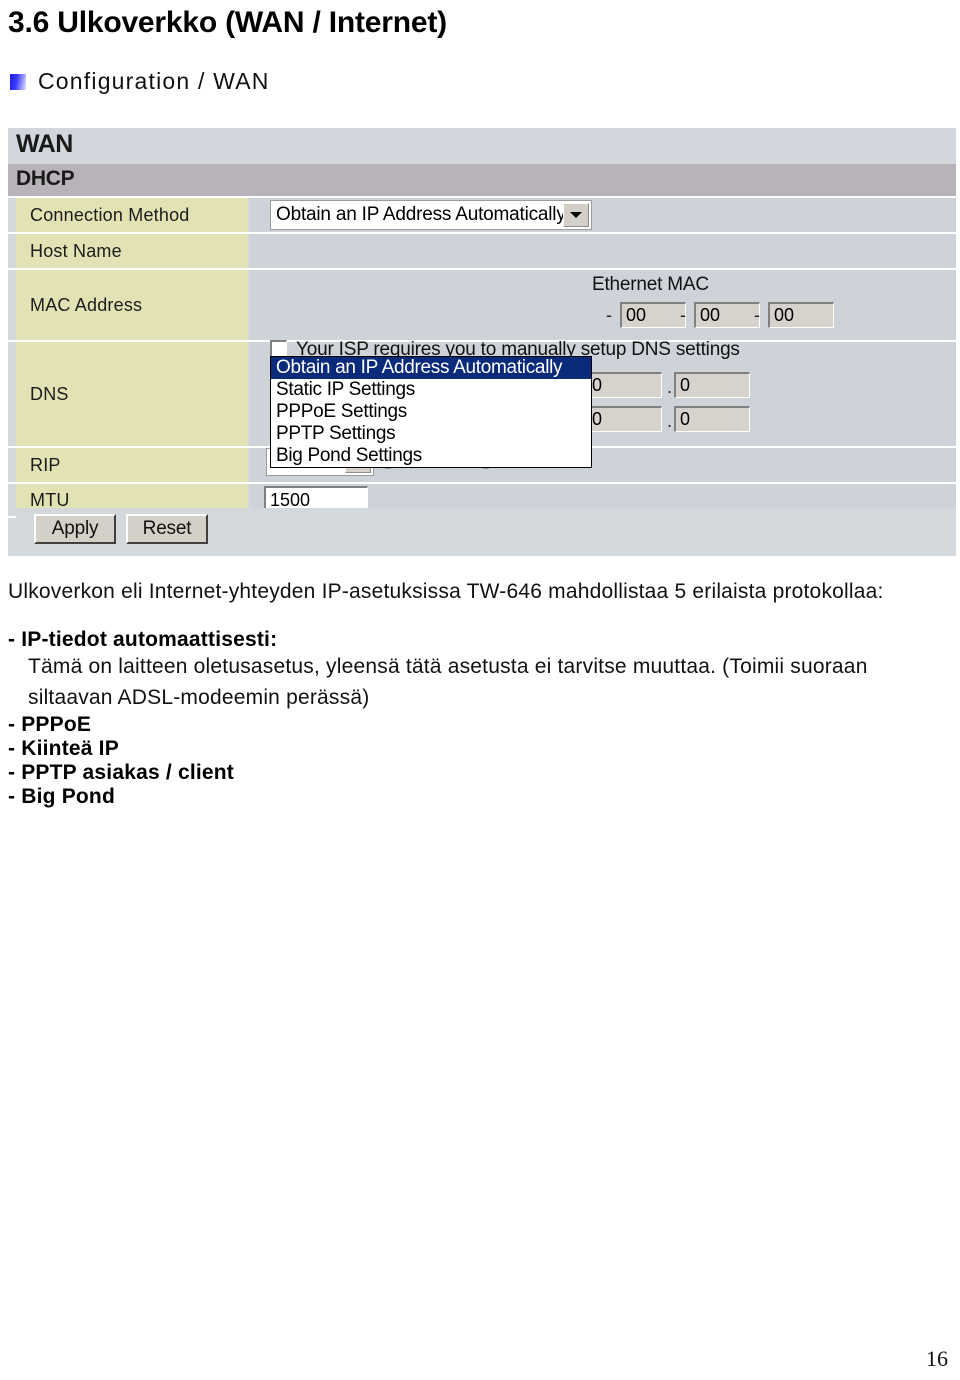 Image resolution: width=960 pixels, height=1380 pixels. Describe the element at coordinates (486, 532) in the screenshot. I see `button-bar: Apply Reset` at that location.